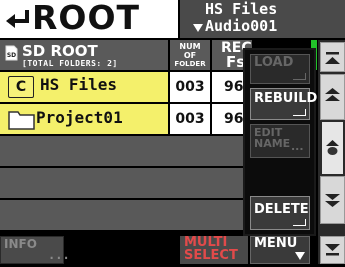  I want to click on jump-to-bottom-icon, so click(332, 250).